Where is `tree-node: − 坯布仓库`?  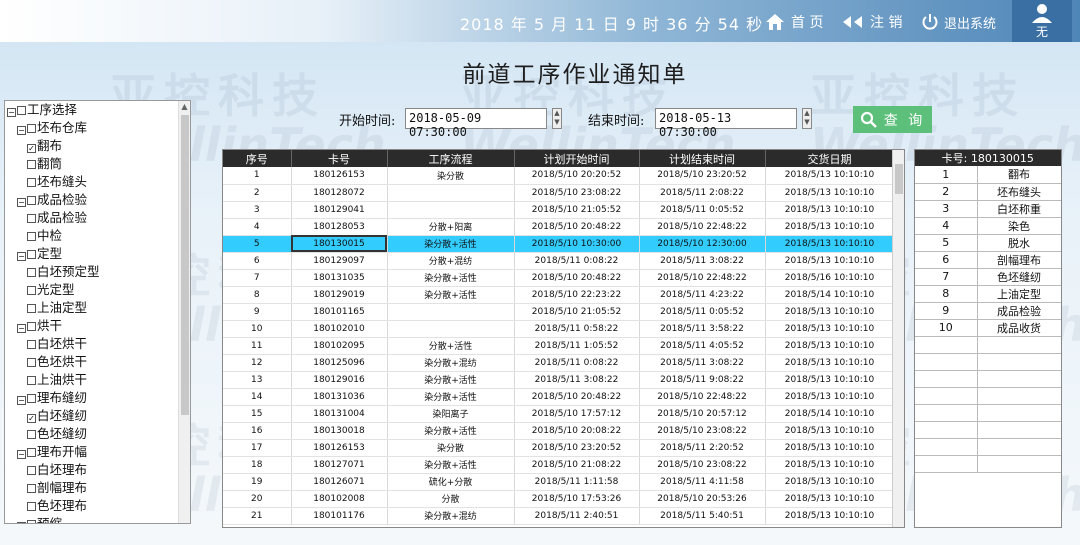 tree-node: − 坯布仓库 is located at coordinates (91, 128).